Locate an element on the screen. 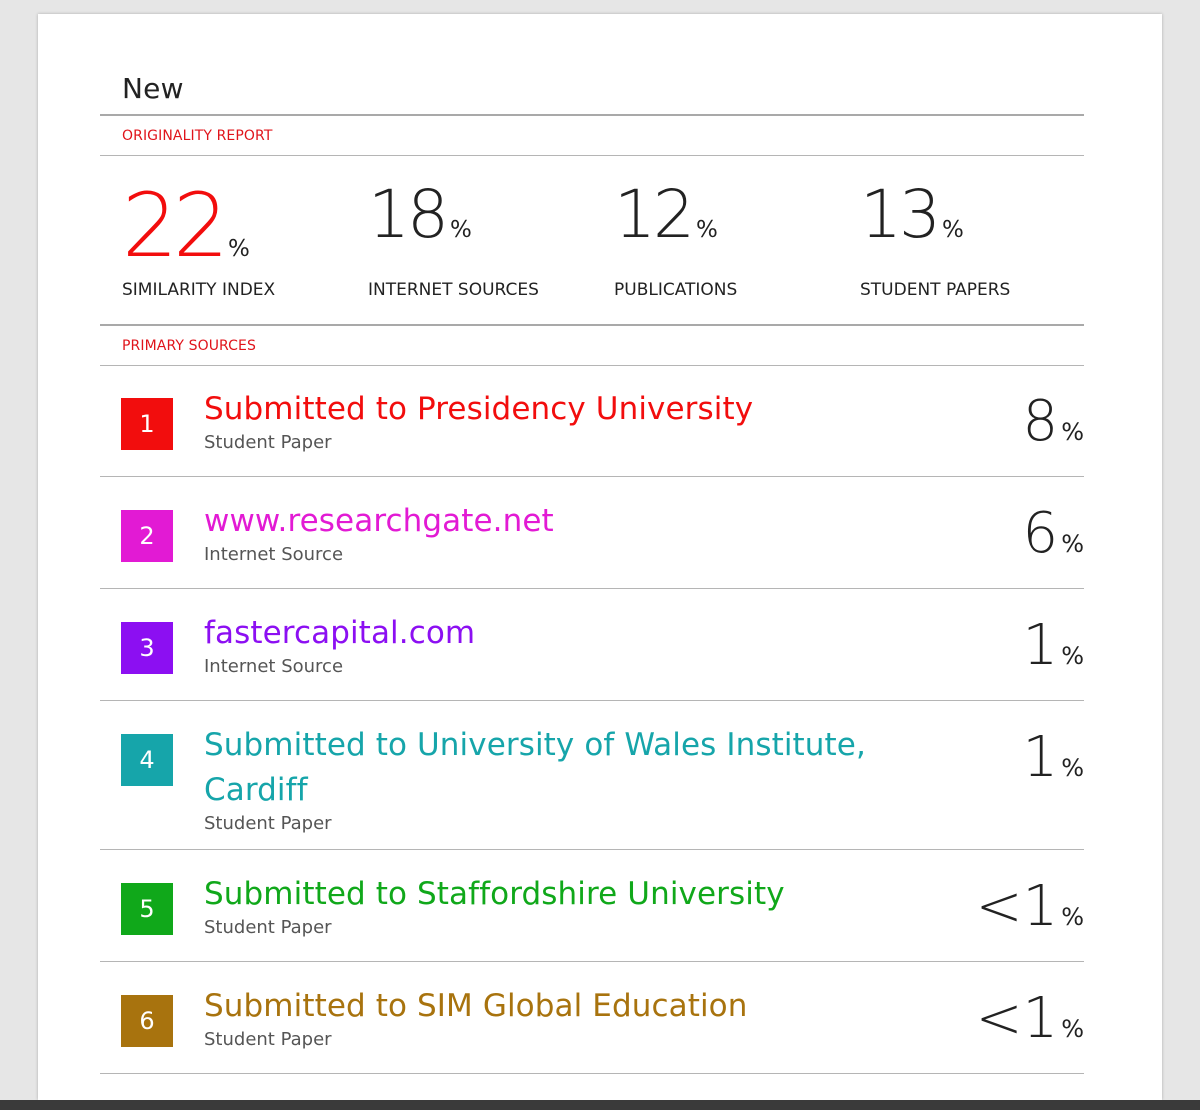 This screenshot has width=1200, height=1110. primary-sources-label: PRIMARY SOURCES is located at coordinates (189, 346).